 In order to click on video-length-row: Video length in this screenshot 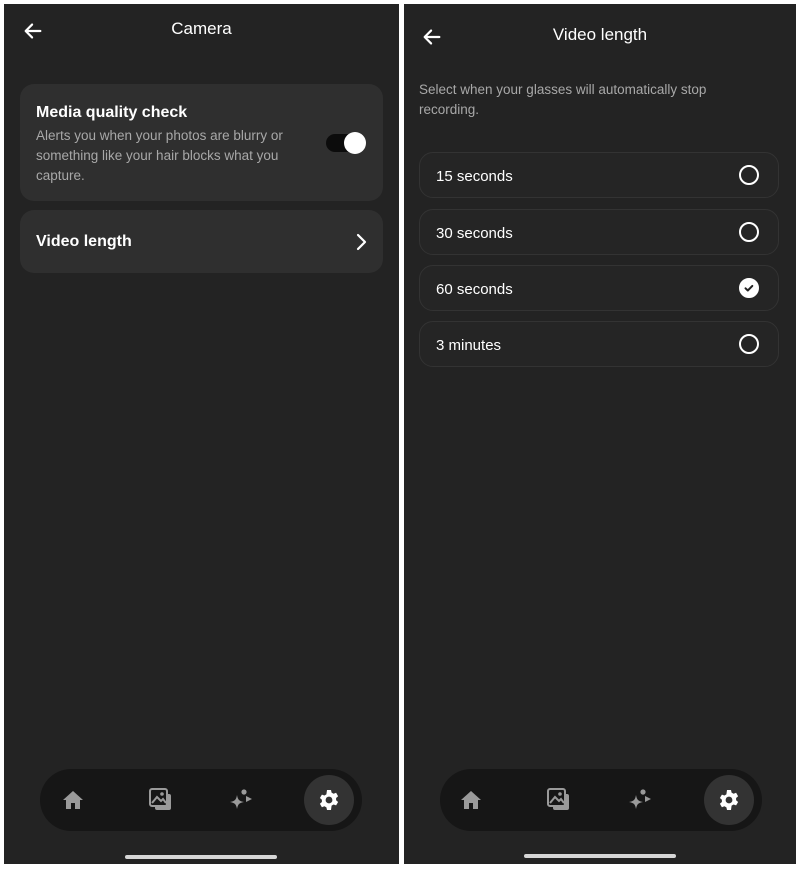, I will do `click(201, 241)`.